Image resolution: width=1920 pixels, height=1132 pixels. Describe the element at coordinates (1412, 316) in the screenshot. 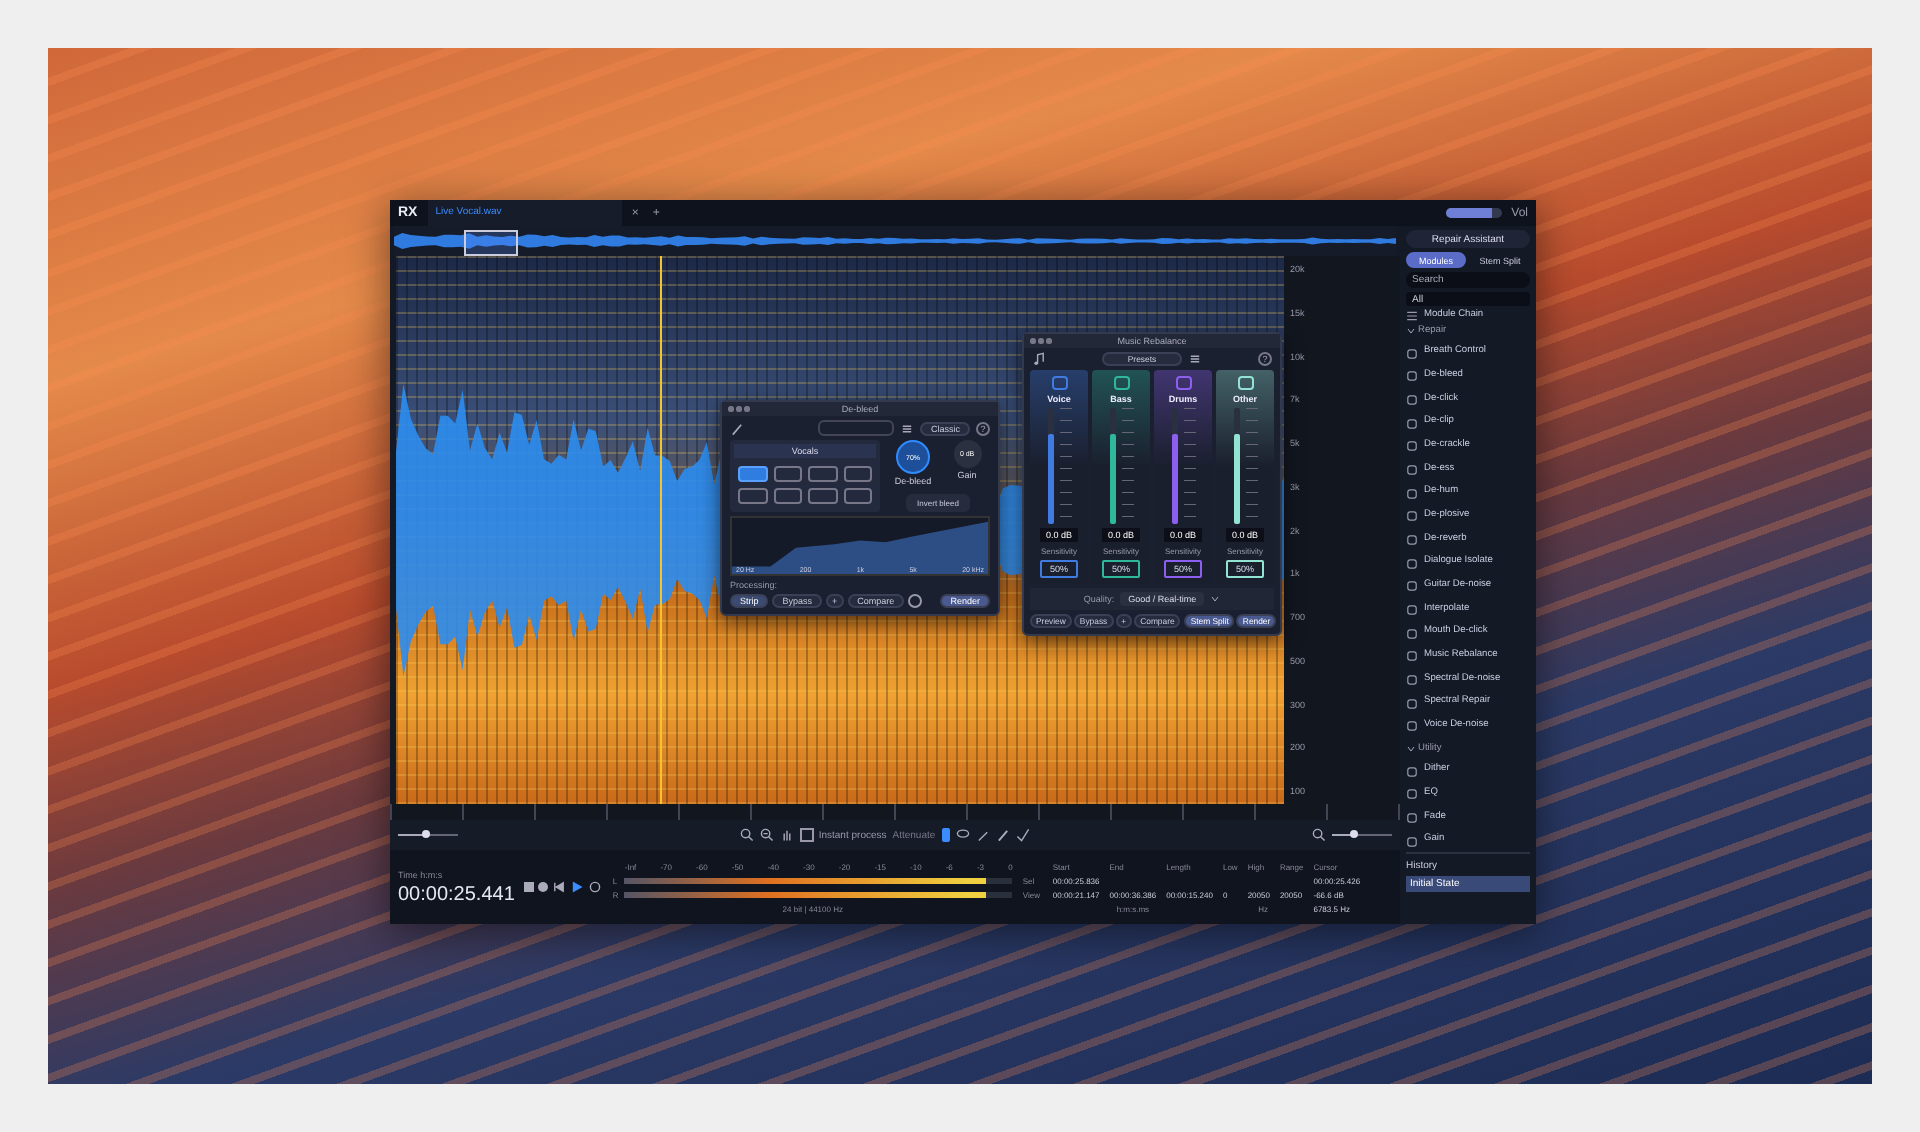

I see `chain-icon` at that location.